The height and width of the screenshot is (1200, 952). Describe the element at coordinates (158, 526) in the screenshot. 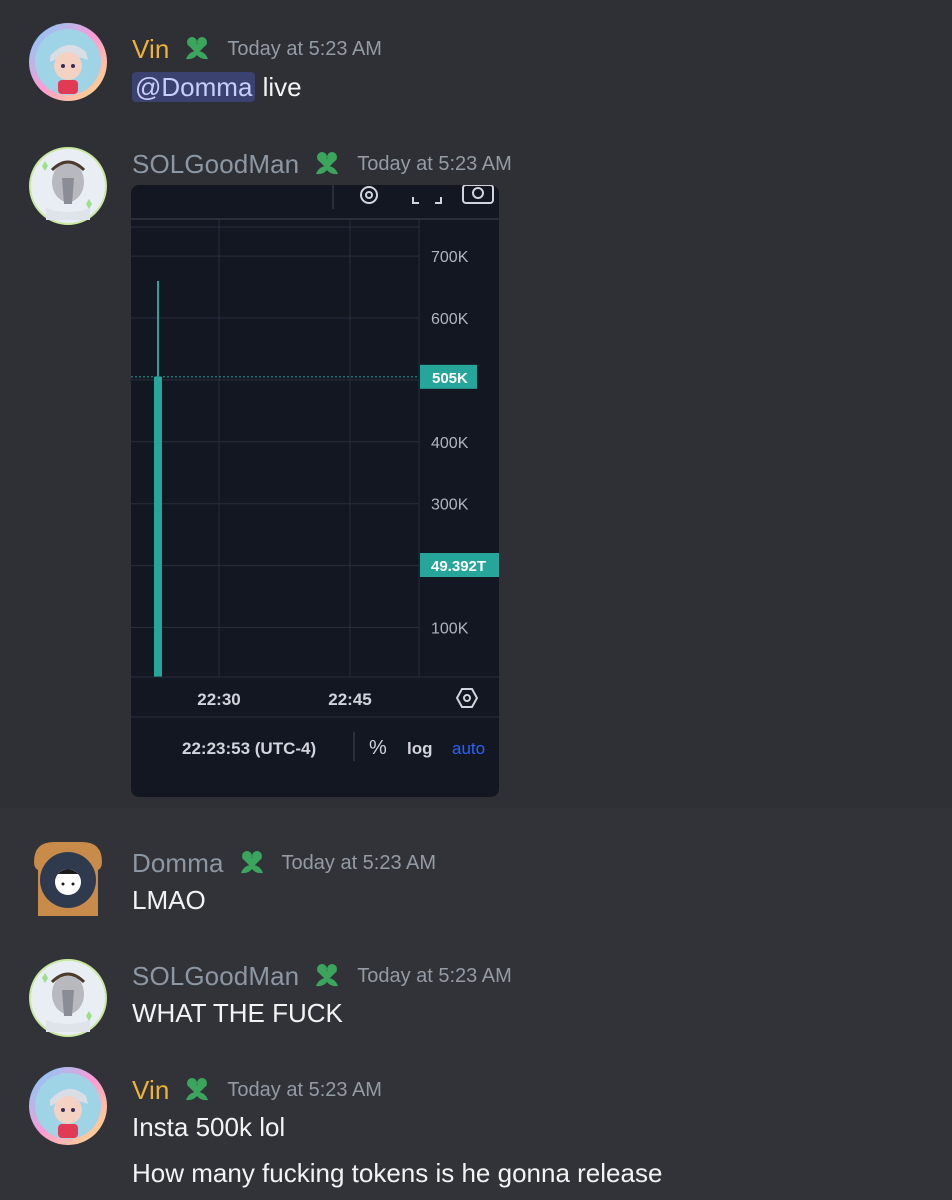

I see `candle-body` at that location.